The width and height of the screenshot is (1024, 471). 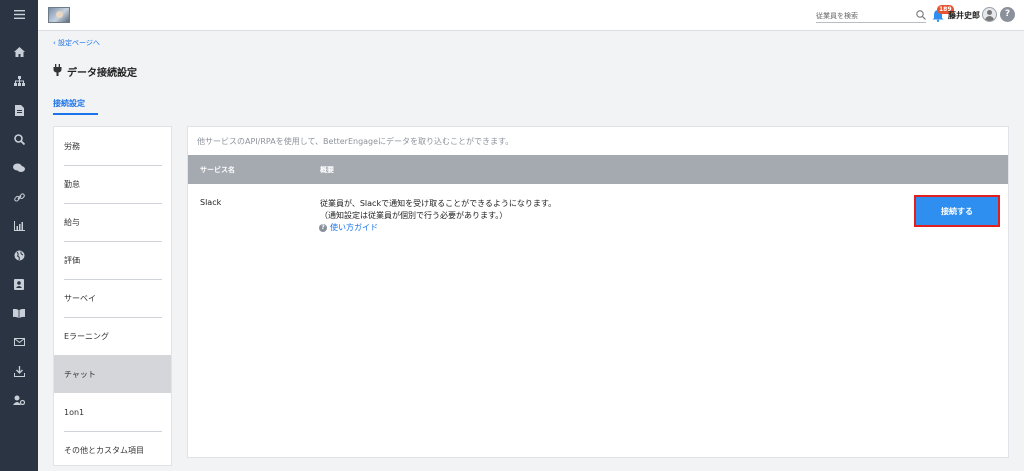 What do you see at coordinates (957, 211) in the screenshot?
I see `connect-button: 接続する` at bounding box center [957, 211].